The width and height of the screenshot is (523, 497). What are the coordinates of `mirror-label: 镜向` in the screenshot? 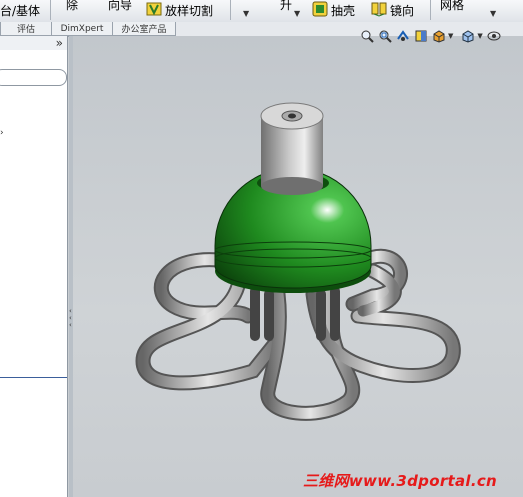 It's located at (402, 10).